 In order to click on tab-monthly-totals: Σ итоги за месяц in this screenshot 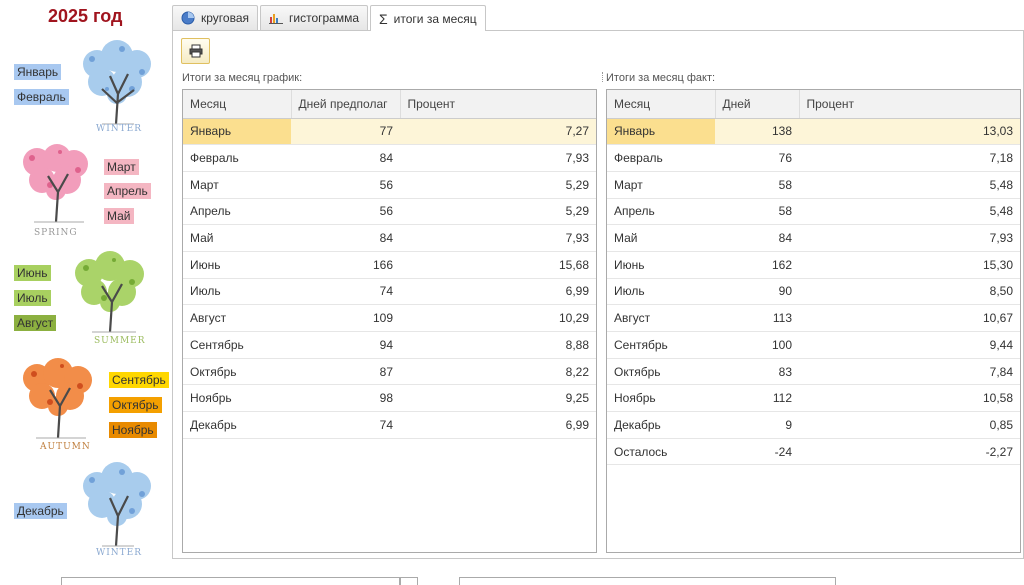, I will do `click(428, 18)`.